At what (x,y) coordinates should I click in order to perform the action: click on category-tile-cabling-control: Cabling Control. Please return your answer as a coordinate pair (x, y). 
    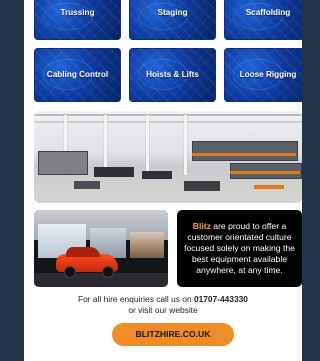
    Looking at the image, I should click on (77, 75).